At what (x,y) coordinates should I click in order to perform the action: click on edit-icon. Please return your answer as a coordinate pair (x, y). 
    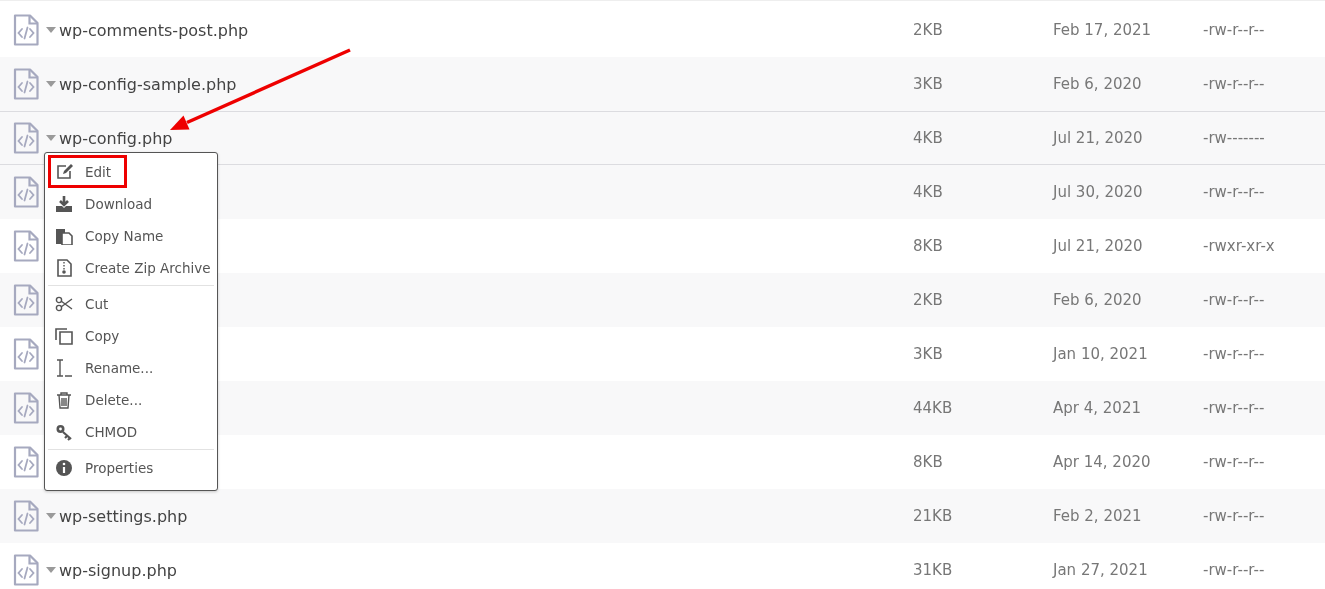
    Looking at the image, I should click on (64, 171).